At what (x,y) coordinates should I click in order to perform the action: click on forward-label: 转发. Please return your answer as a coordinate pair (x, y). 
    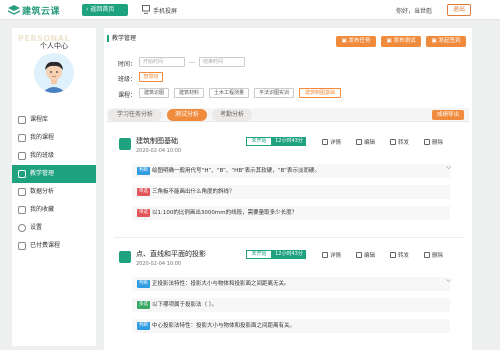
    Looking at the image, I should click on (404, 256).